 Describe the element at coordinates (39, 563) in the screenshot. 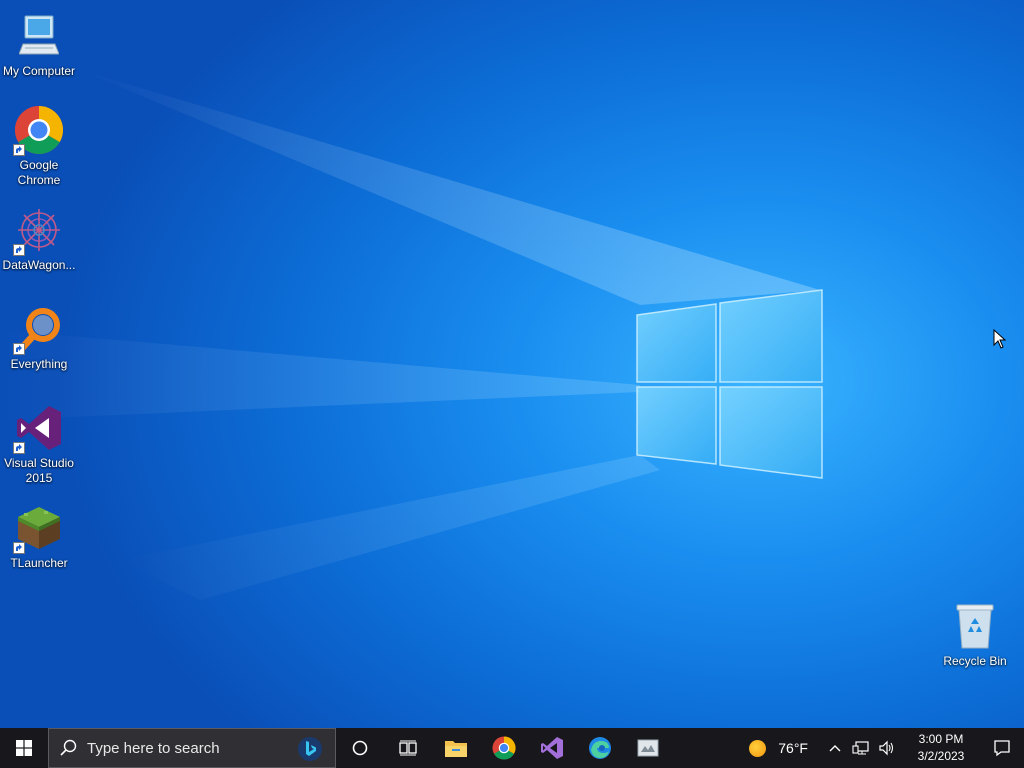

I see `desktop-icon-label: TLauncher` at that location.